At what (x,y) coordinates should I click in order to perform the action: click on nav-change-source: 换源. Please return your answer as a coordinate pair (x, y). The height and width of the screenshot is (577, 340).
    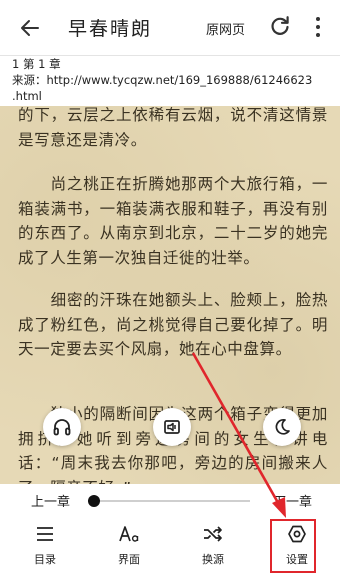
    Looking at the image, I should click on (213, 548).